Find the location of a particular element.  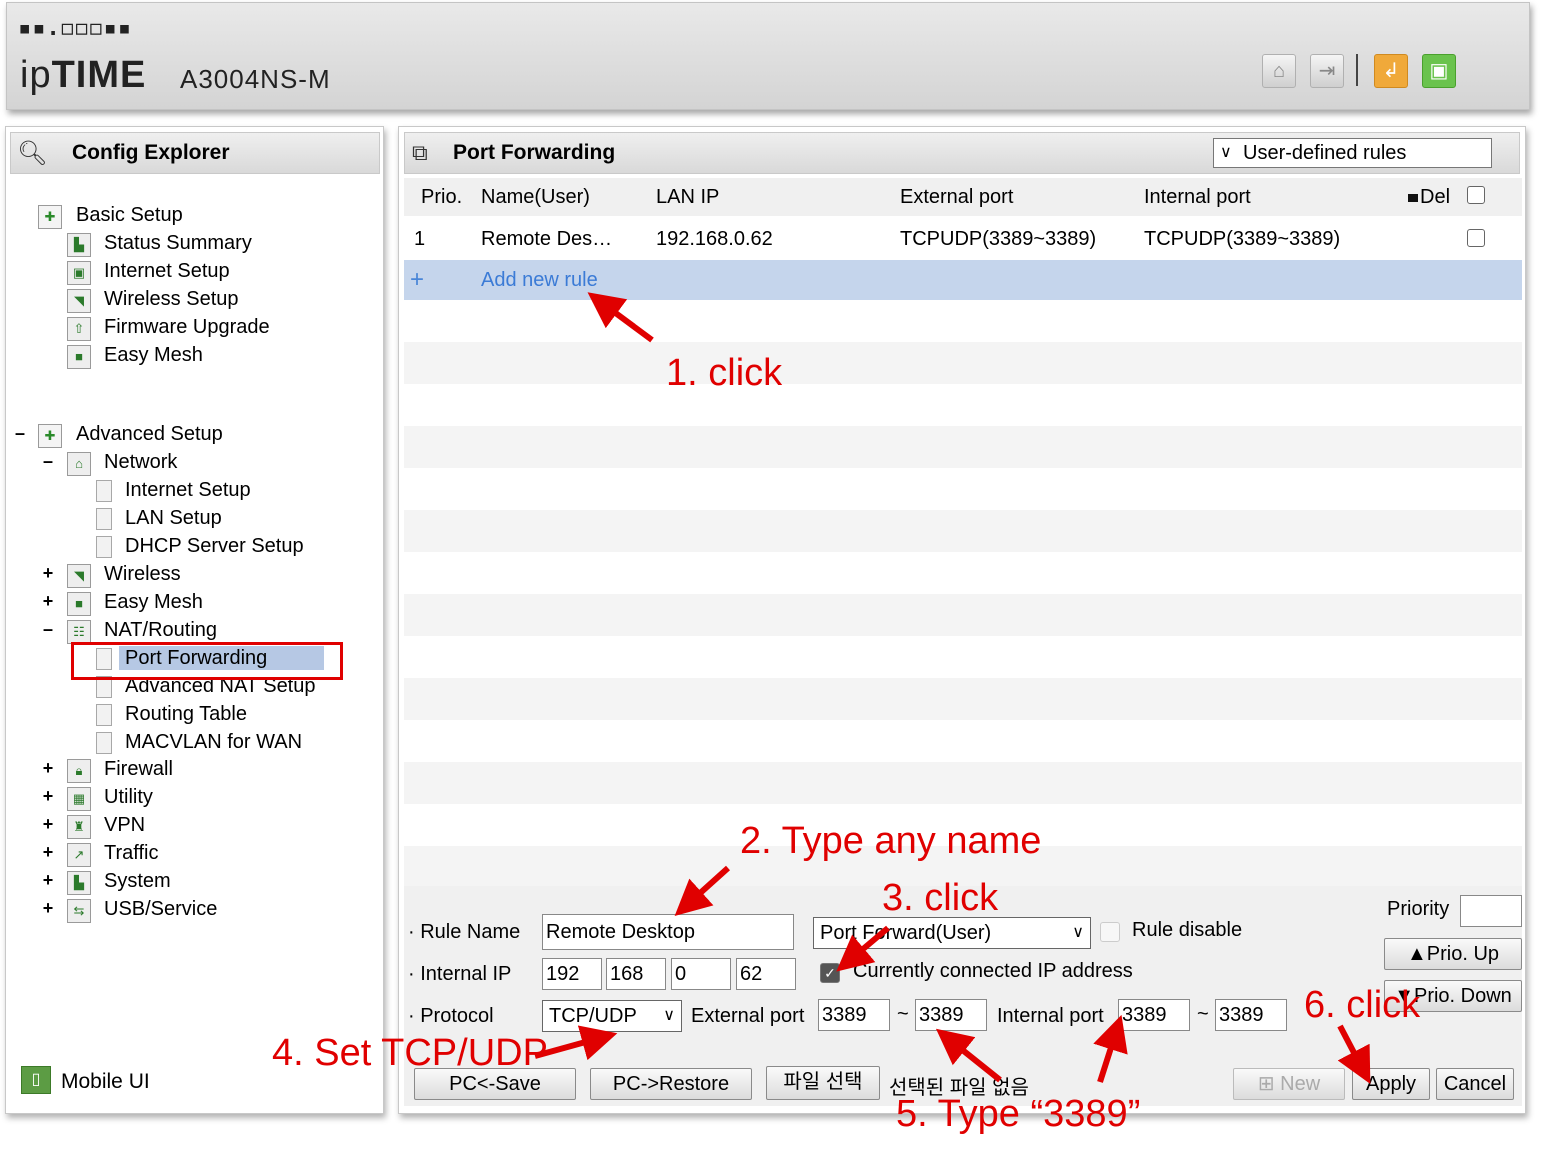

arrow-step6 is located at coordinates (1354, 1054).